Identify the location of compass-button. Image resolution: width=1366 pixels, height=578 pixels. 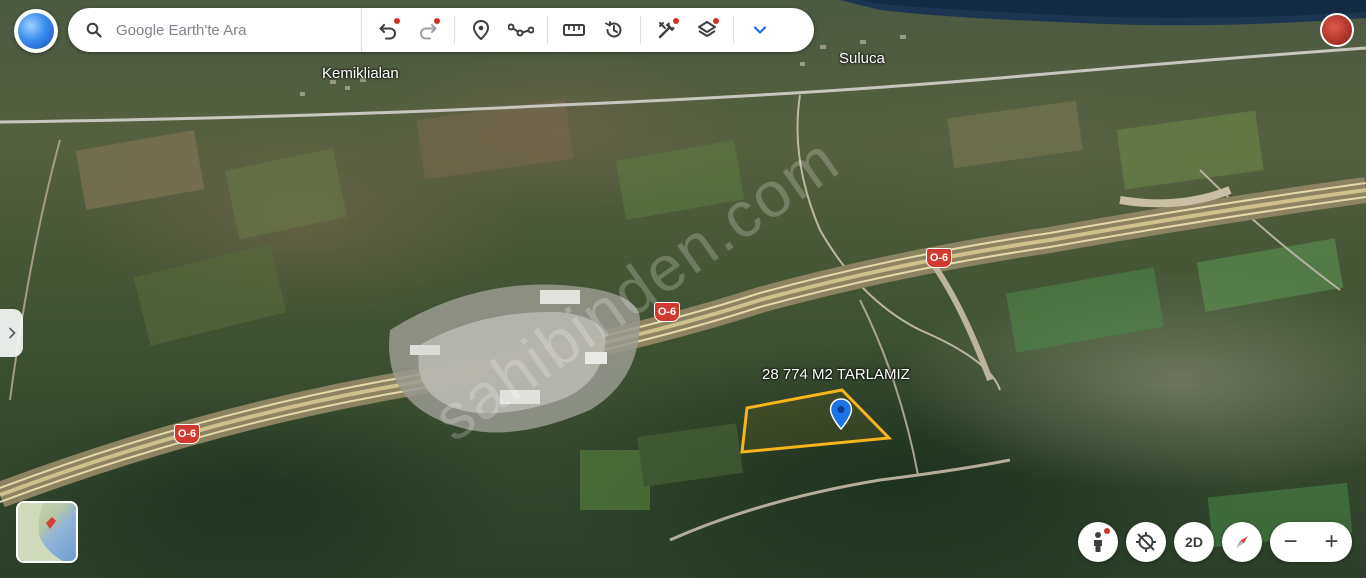
(1242, 542).